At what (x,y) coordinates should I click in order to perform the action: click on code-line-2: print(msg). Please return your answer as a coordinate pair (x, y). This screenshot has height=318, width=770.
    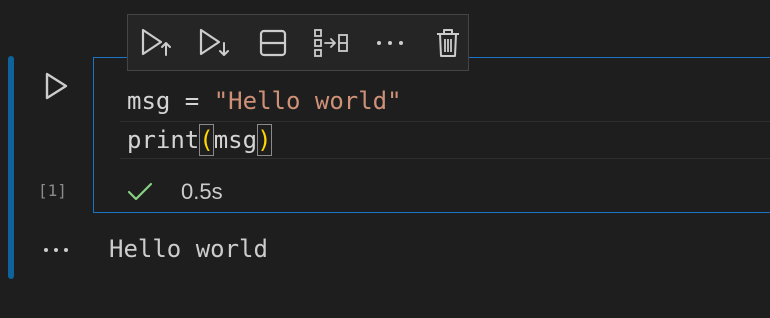
    Looking at the image, I should click on (199, 140).